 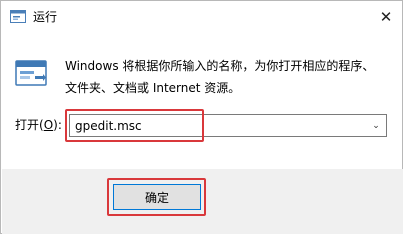 I want to click on open-label: 打开(O):, so click(x=38, y=125).